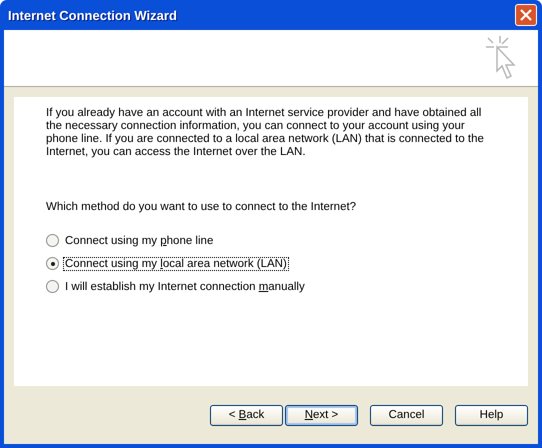  Describe the element at coordinates (491, 415) in the screenshot. I see `wizard-button: Help` at that location.